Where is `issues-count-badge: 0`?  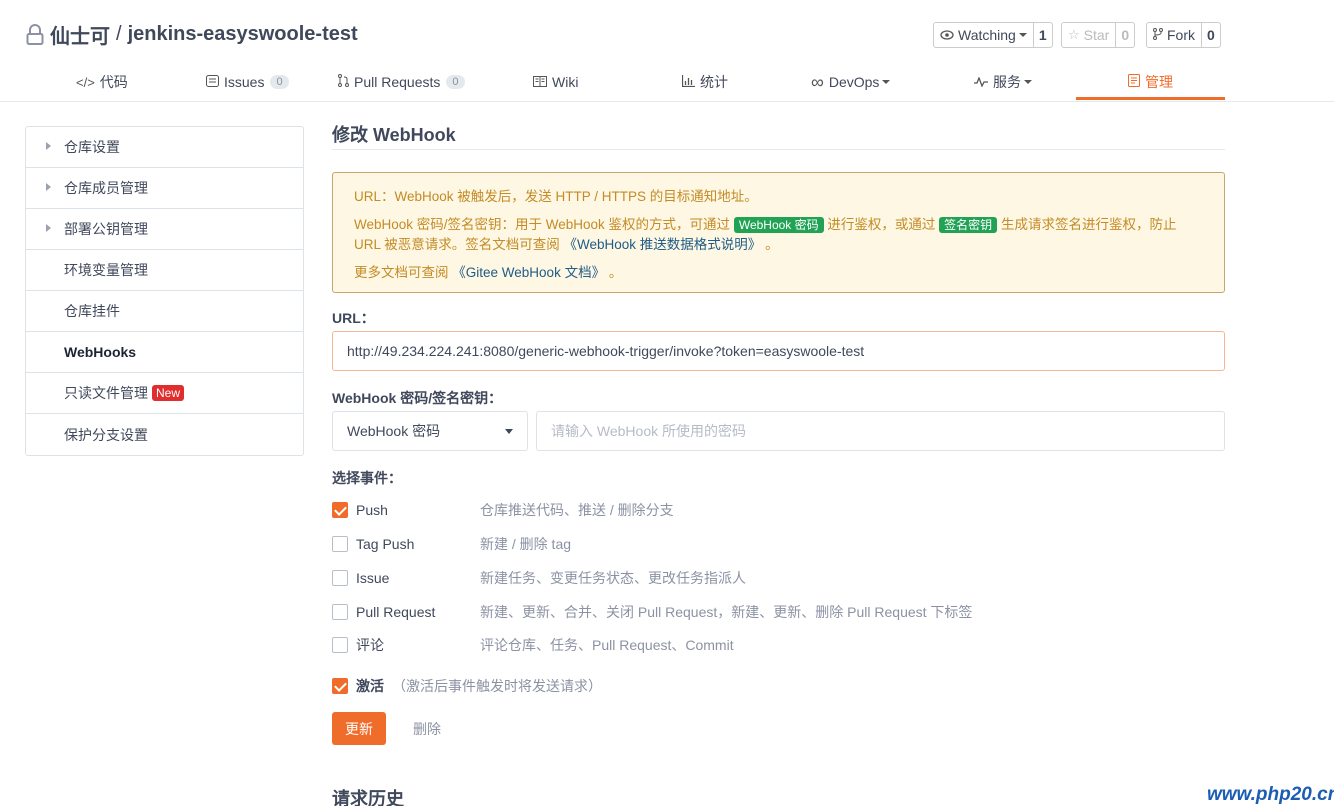 issues-count-badge: 0 is located at coordinates (279, 82).